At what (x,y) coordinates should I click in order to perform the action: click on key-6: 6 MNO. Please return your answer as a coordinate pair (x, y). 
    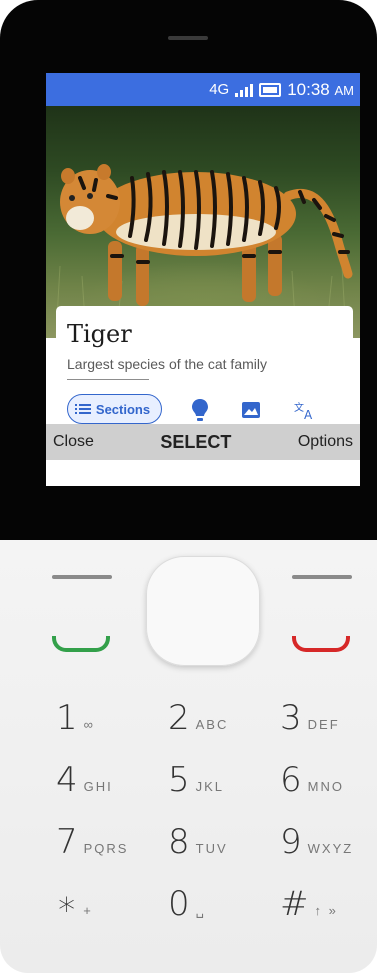
    Looking at the image, I should click on (312, 780).